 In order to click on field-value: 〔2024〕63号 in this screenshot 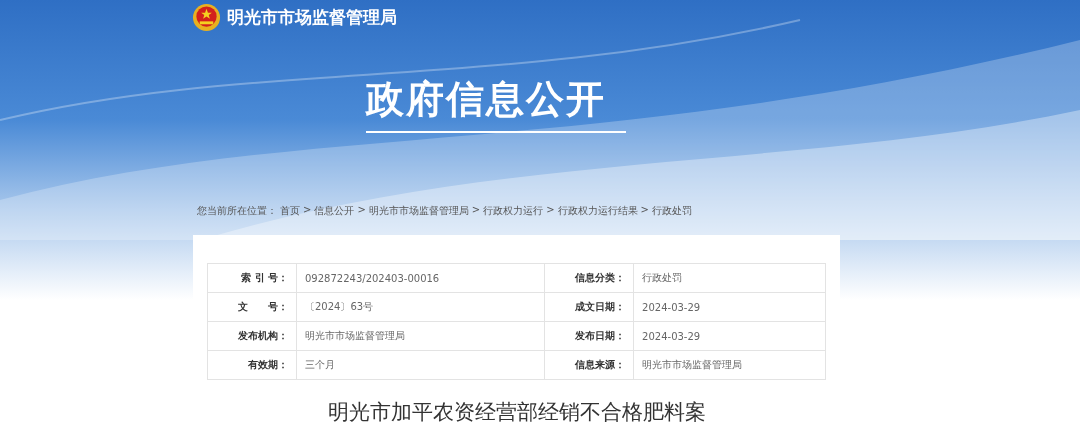, I will do `click(420, 307)`.